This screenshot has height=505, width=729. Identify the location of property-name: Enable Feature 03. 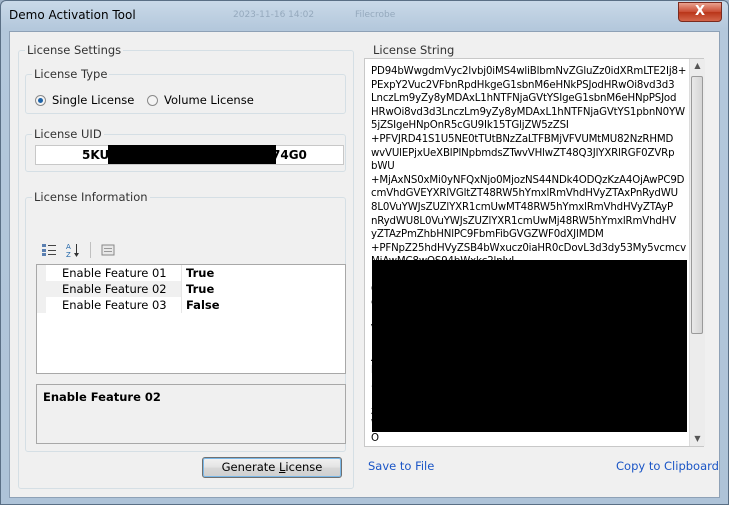
(114, 305).